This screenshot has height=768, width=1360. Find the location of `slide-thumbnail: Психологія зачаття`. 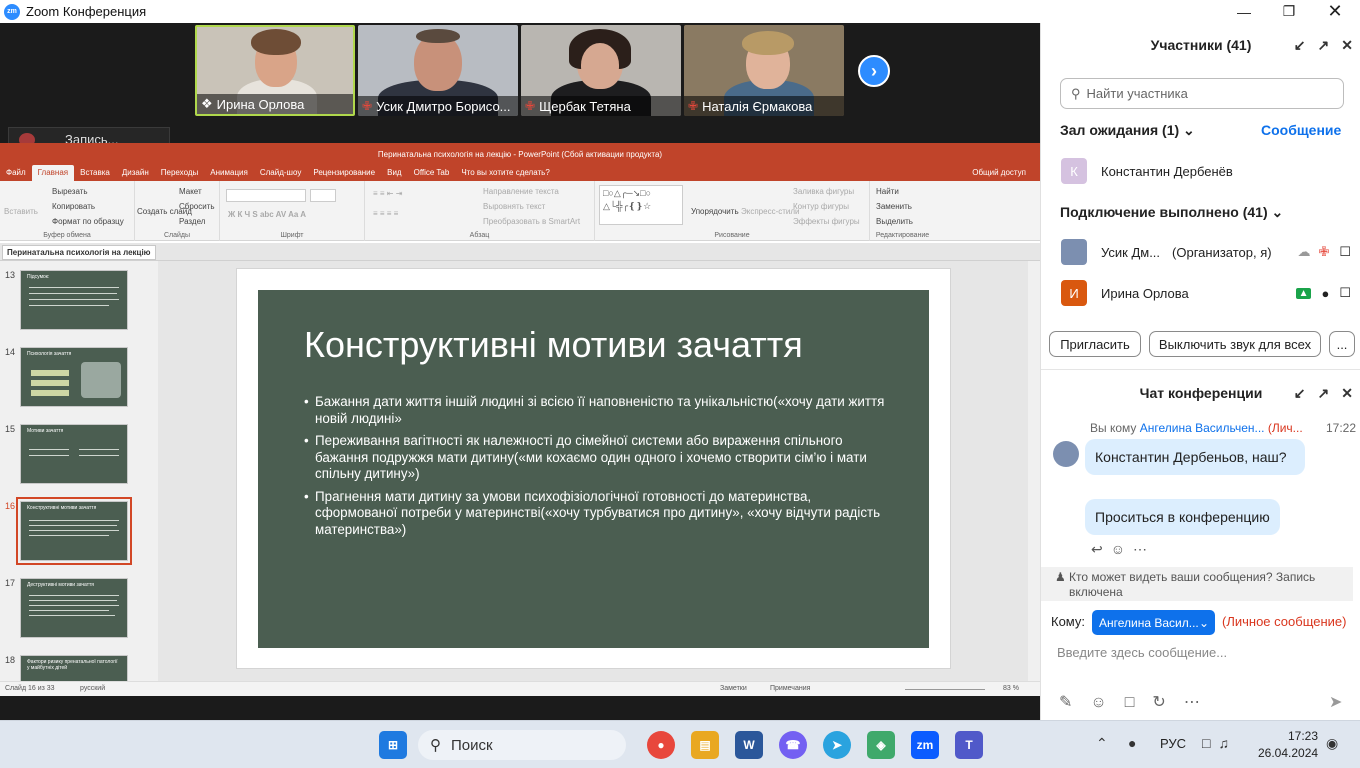

slide-thumbnail: Психологія зачаття is located at coordinates (74, 377).